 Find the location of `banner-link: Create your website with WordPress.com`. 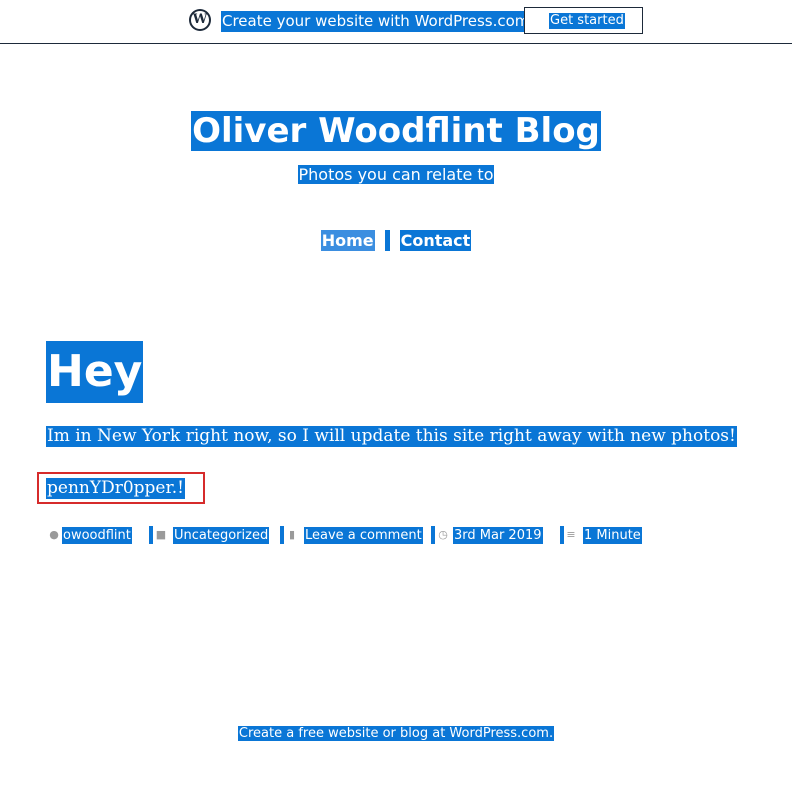

banner-link: Create your website with WordPress.com is located at coordinates (376, 21).